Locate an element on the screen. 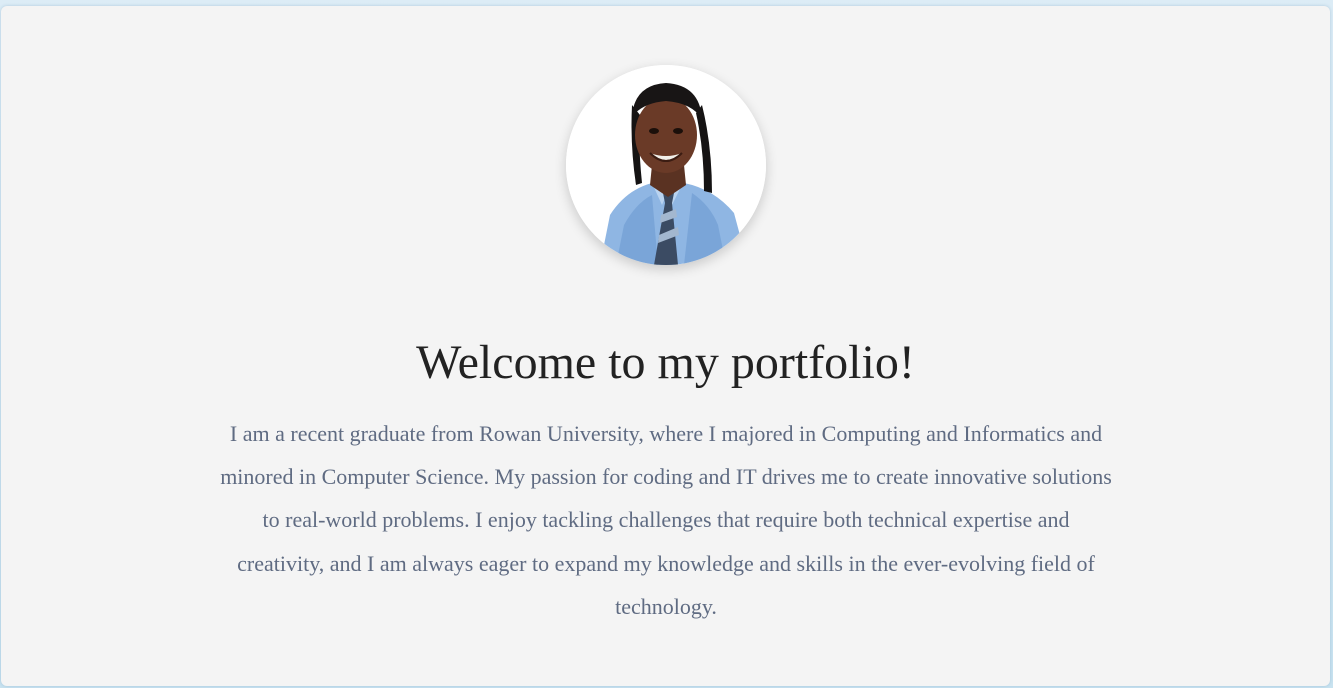 Image resolution: width=1333 pixels, height=688 pixels. page-title: Welcome to my portfolio! is located at coordinates (665, 362).